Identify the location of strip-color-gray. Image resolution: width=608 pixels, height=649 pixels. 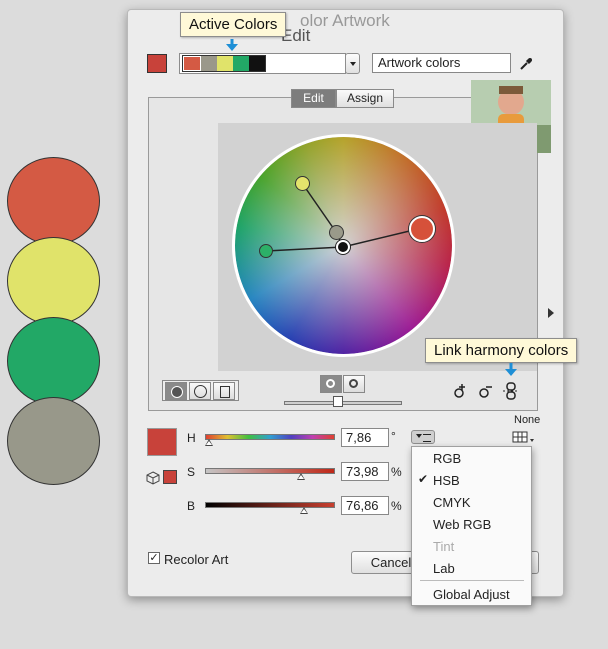
(209, 63).